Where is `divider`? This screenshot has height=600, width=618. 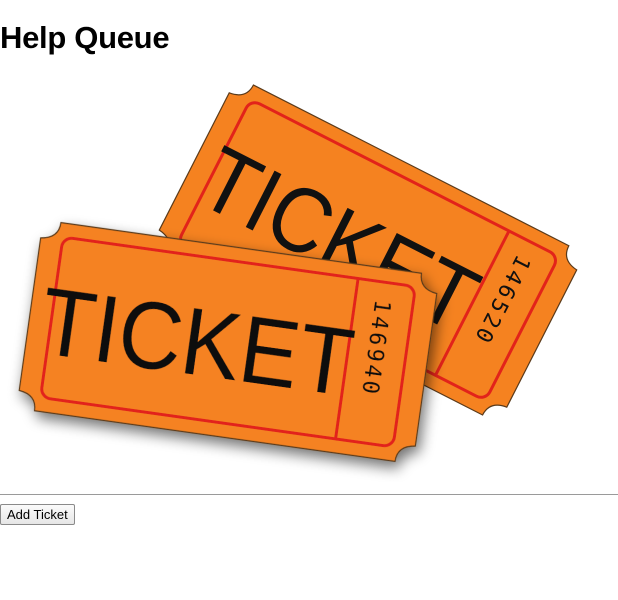
divider is located at coordinates (309, 494).